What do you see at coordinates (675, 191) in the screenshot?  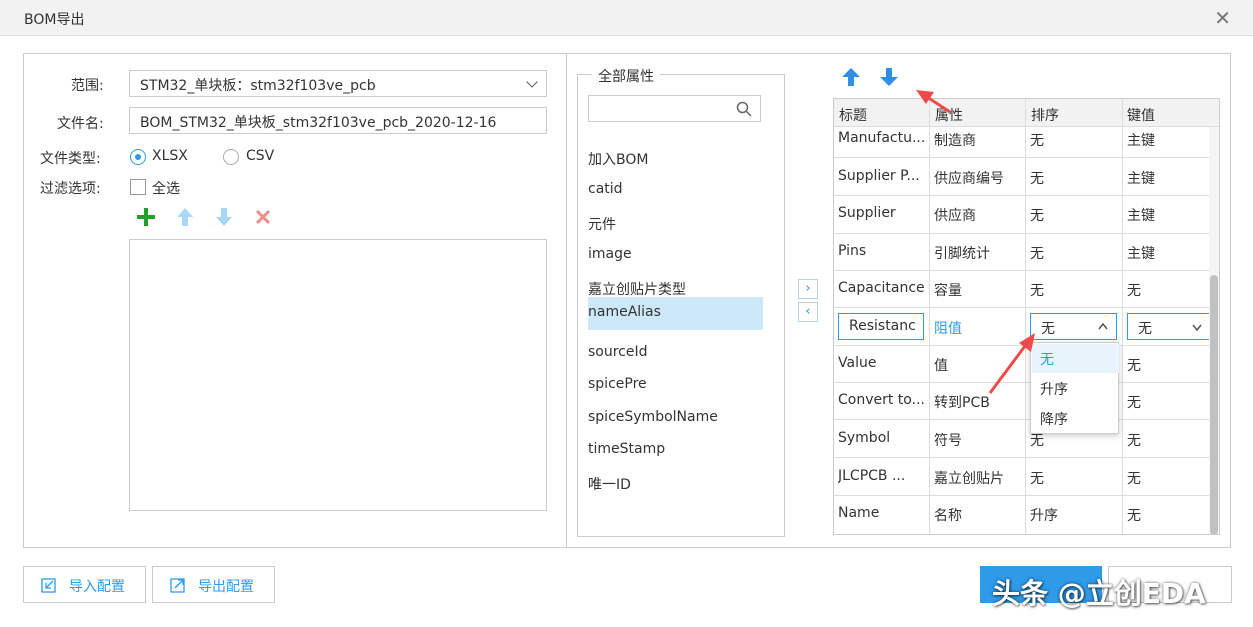 I see `attribute-item: catid` at bounding box center [675, 191].